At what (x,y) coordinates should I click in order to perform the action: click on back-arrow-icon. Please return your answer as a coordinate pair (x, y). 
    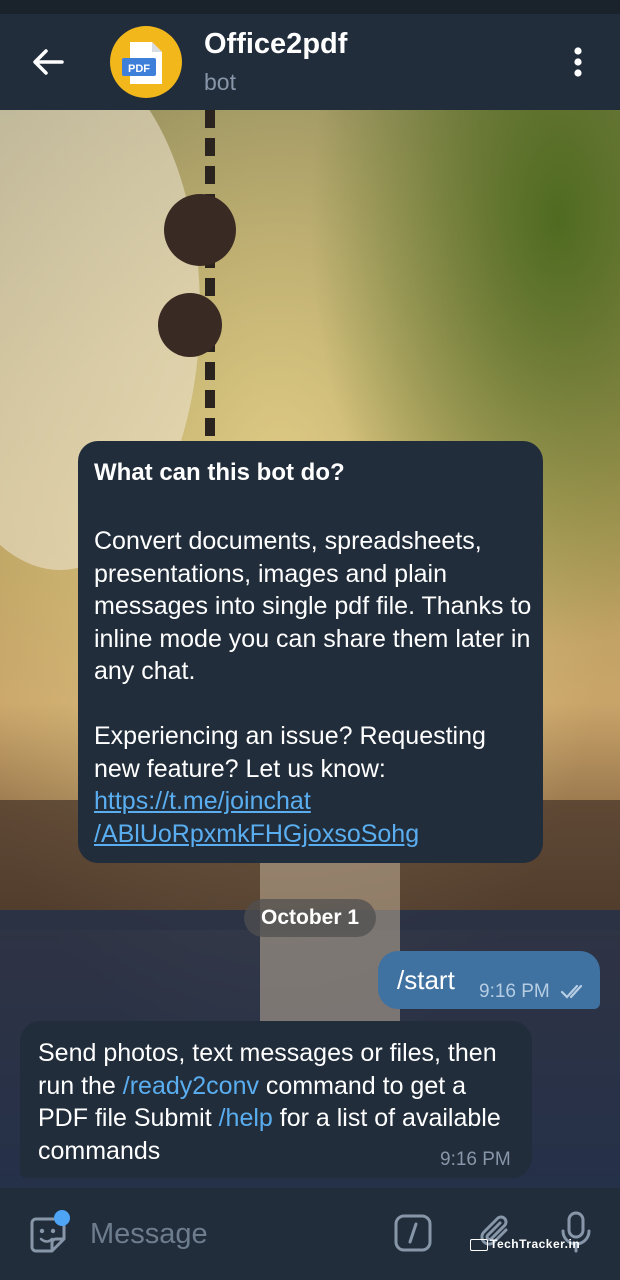
    Looking at the image, I should click on (48, 62).